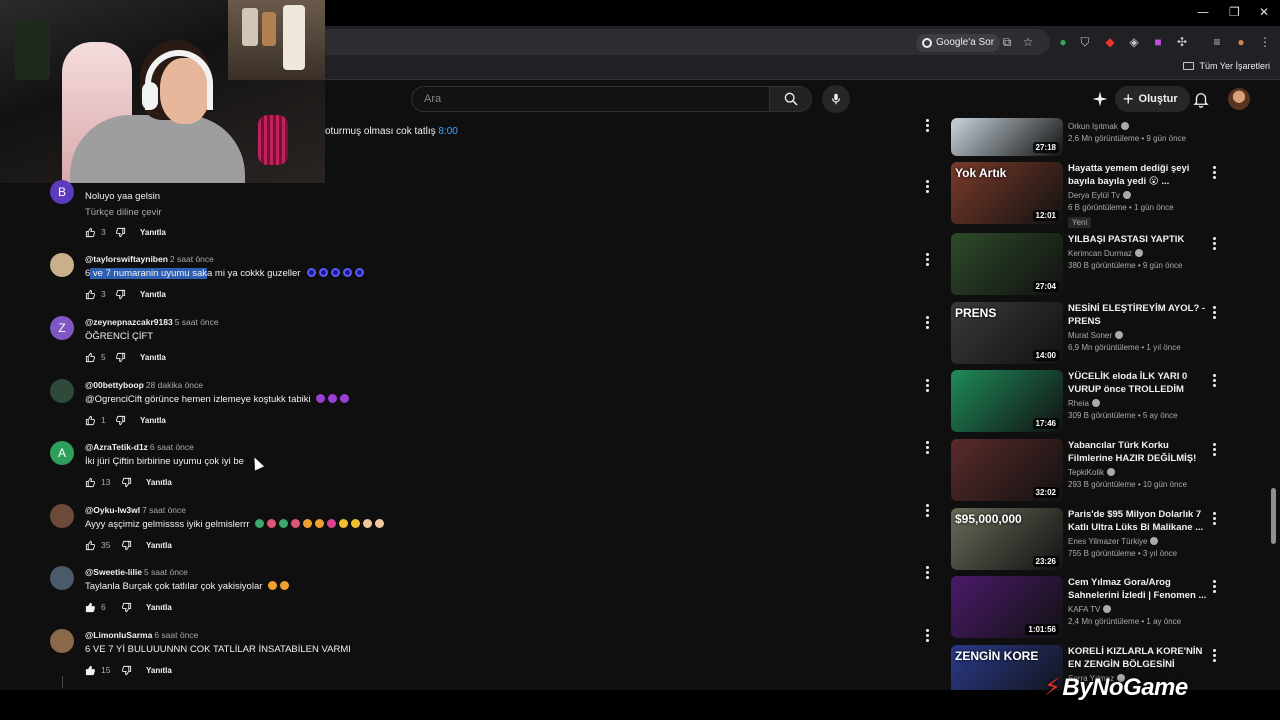  Describe the element at coordinates (62, 192) in the screenshot. I see `comment-avatar: B` at that location.